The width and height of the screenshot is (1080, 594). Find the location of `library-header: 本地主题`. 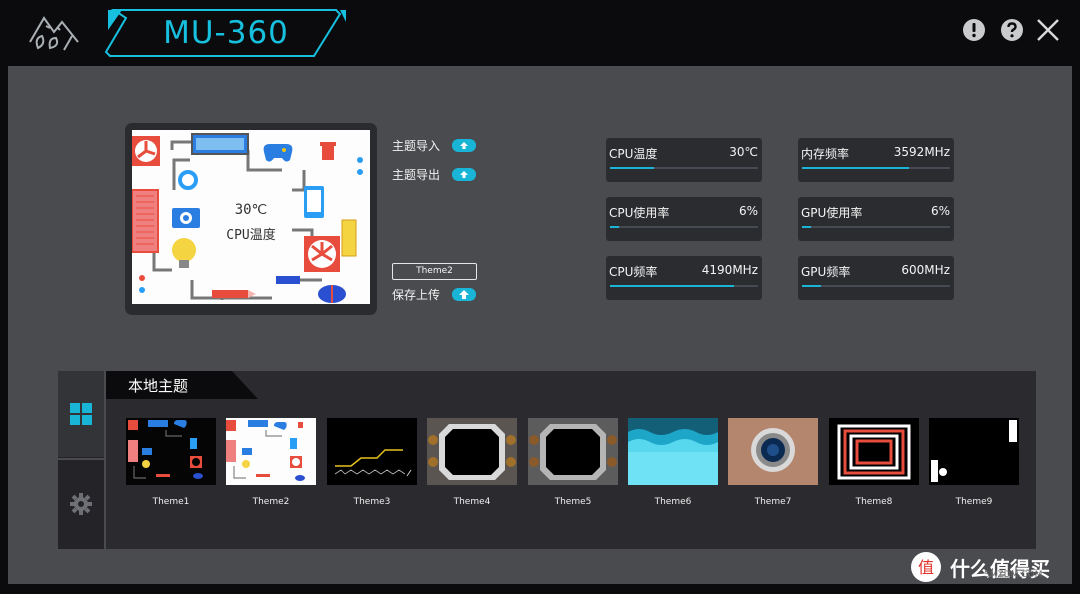

library-header: 本地主题 is located at coordinates (158, 386).